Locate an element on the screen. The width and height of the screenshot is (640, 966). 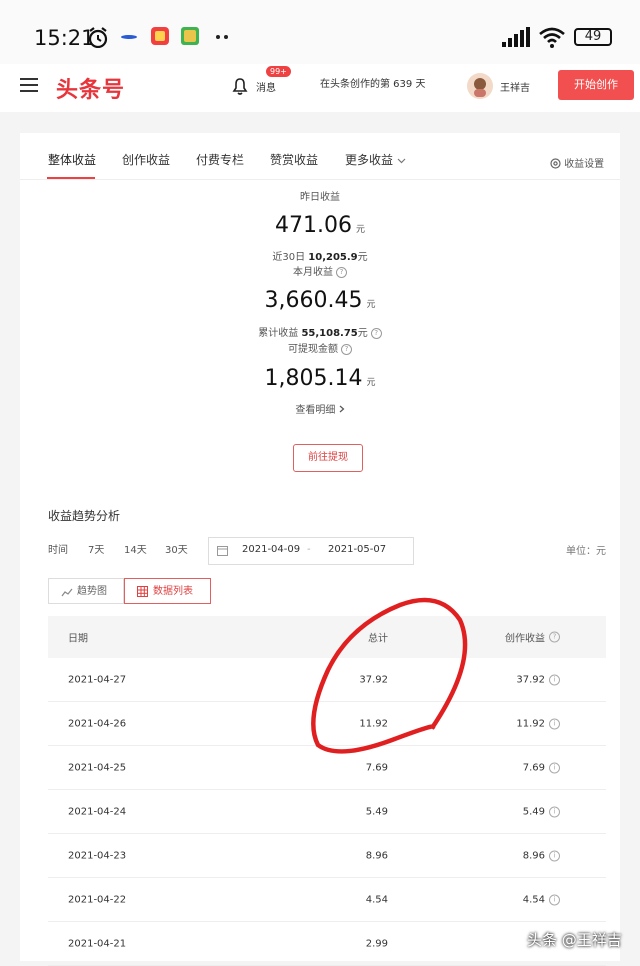
bell-icon is located at coordinates (240, 86).